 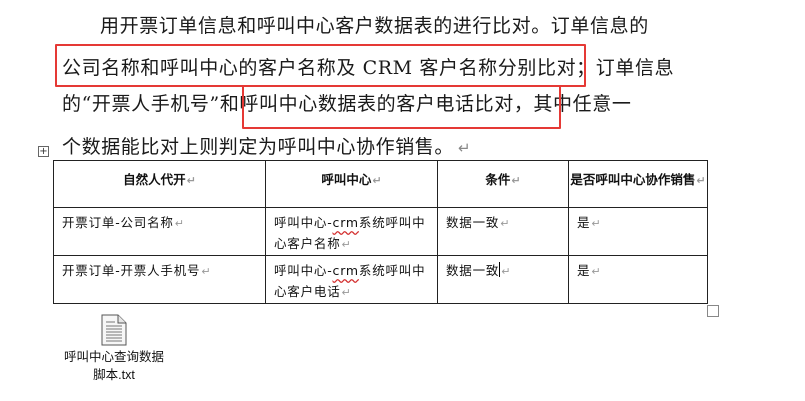 What do you see at coordinates (320, 65) in the screenshot?
I see `highlight-box-company-name` at bounding box center [320, 65].